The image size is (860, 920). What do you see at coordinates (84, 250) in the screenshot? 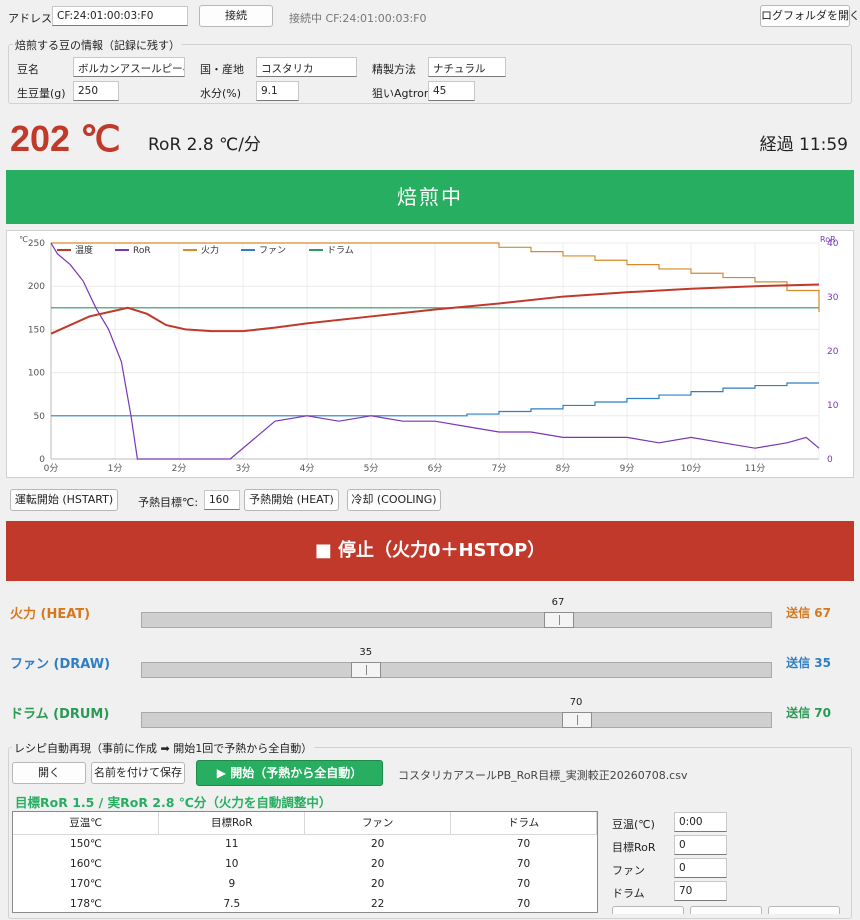
I see `legend-label: 温度` at bounding box center [84, 250].